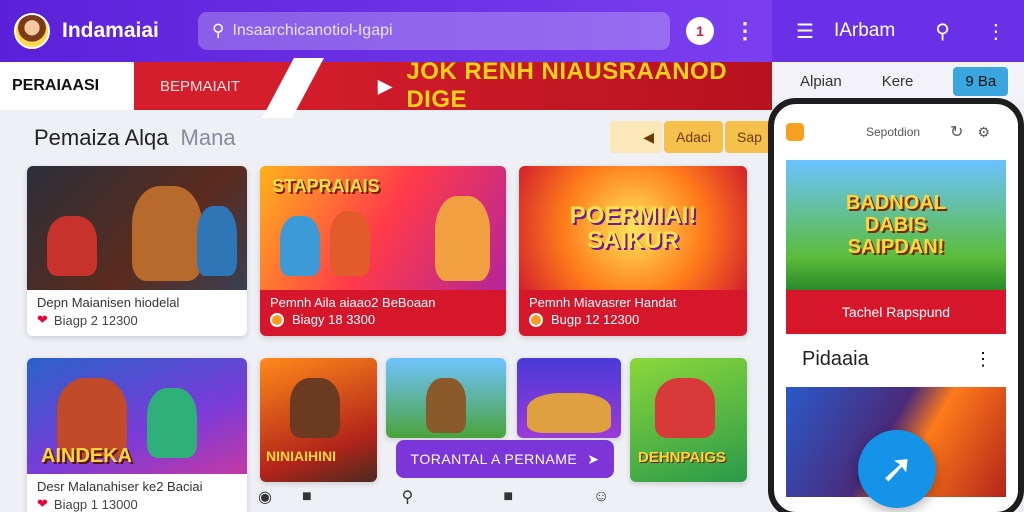 The width and height of the screenshot is (1024, 512). I want to click on game-art: NINIAIHINI, so click(318, 420).